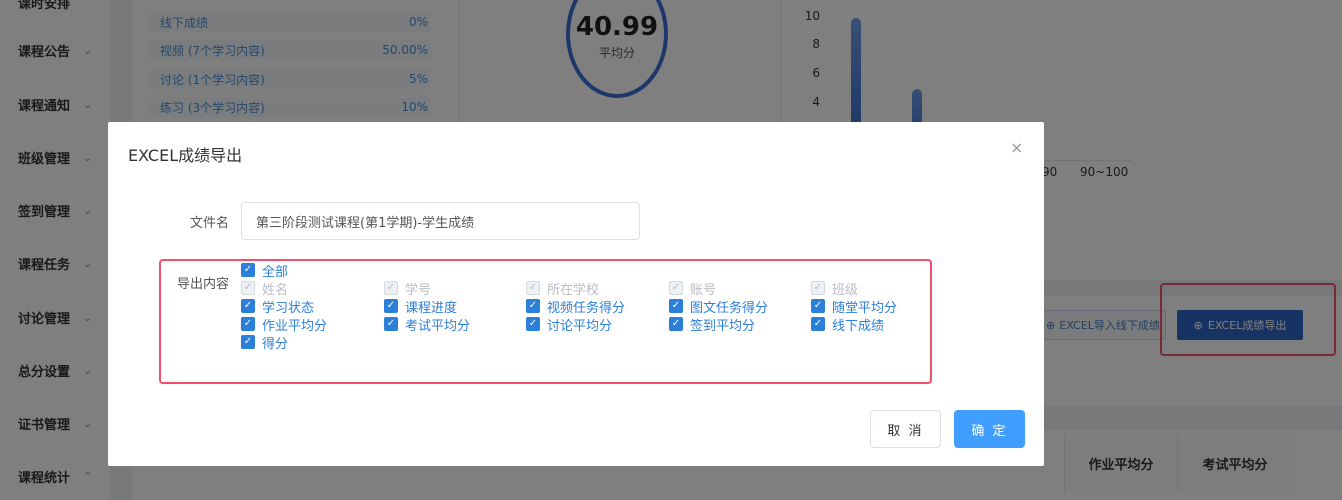  I want to click on checkbox-label: 视频任务得分, so click(586, 308).